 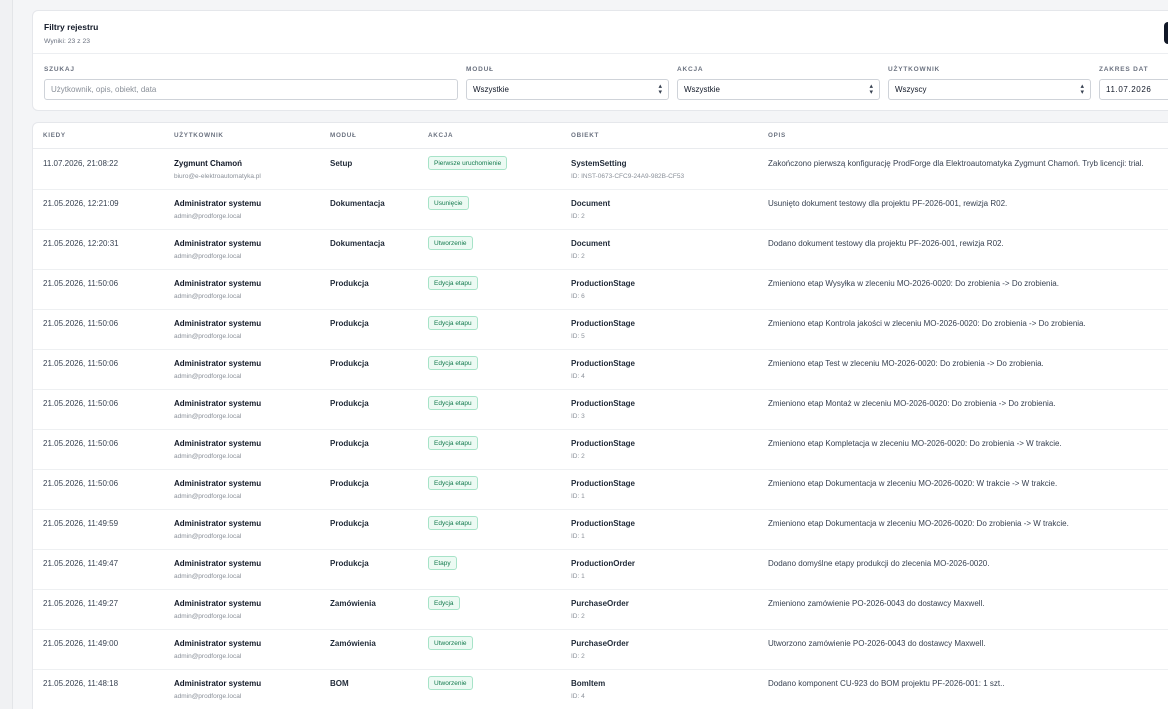 What do you see at coordinates (480, 69) in the screenshot?
I see `module-label: MODUŁ` at bounding box center [480, 69].